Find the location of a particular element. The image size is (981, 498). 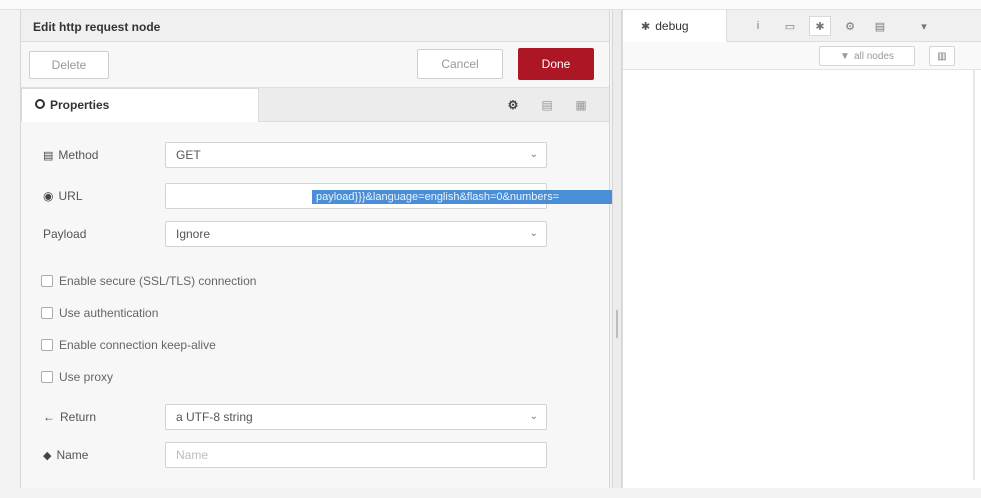

payload-row-label: Payload is located at coordinates (64, 234).